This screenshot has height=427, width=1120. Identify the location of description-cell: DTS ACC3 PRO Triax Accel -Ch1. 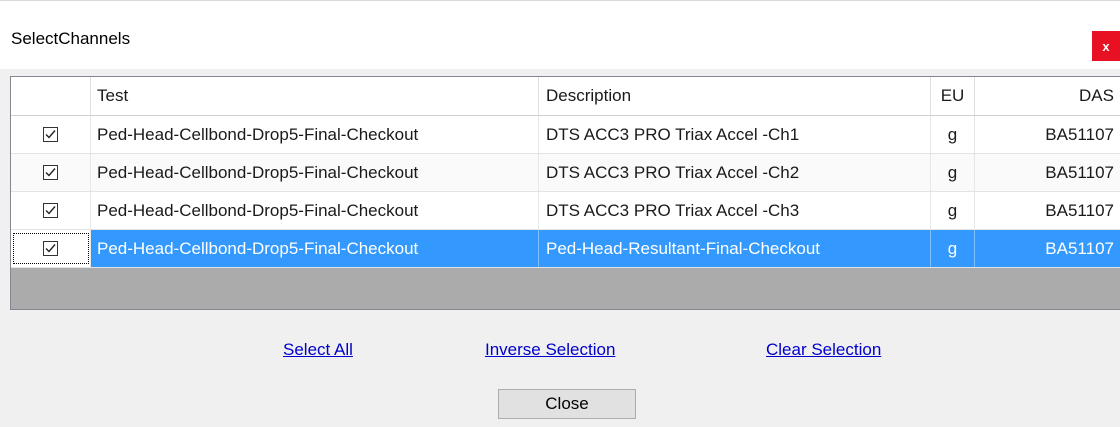
(735, 134).